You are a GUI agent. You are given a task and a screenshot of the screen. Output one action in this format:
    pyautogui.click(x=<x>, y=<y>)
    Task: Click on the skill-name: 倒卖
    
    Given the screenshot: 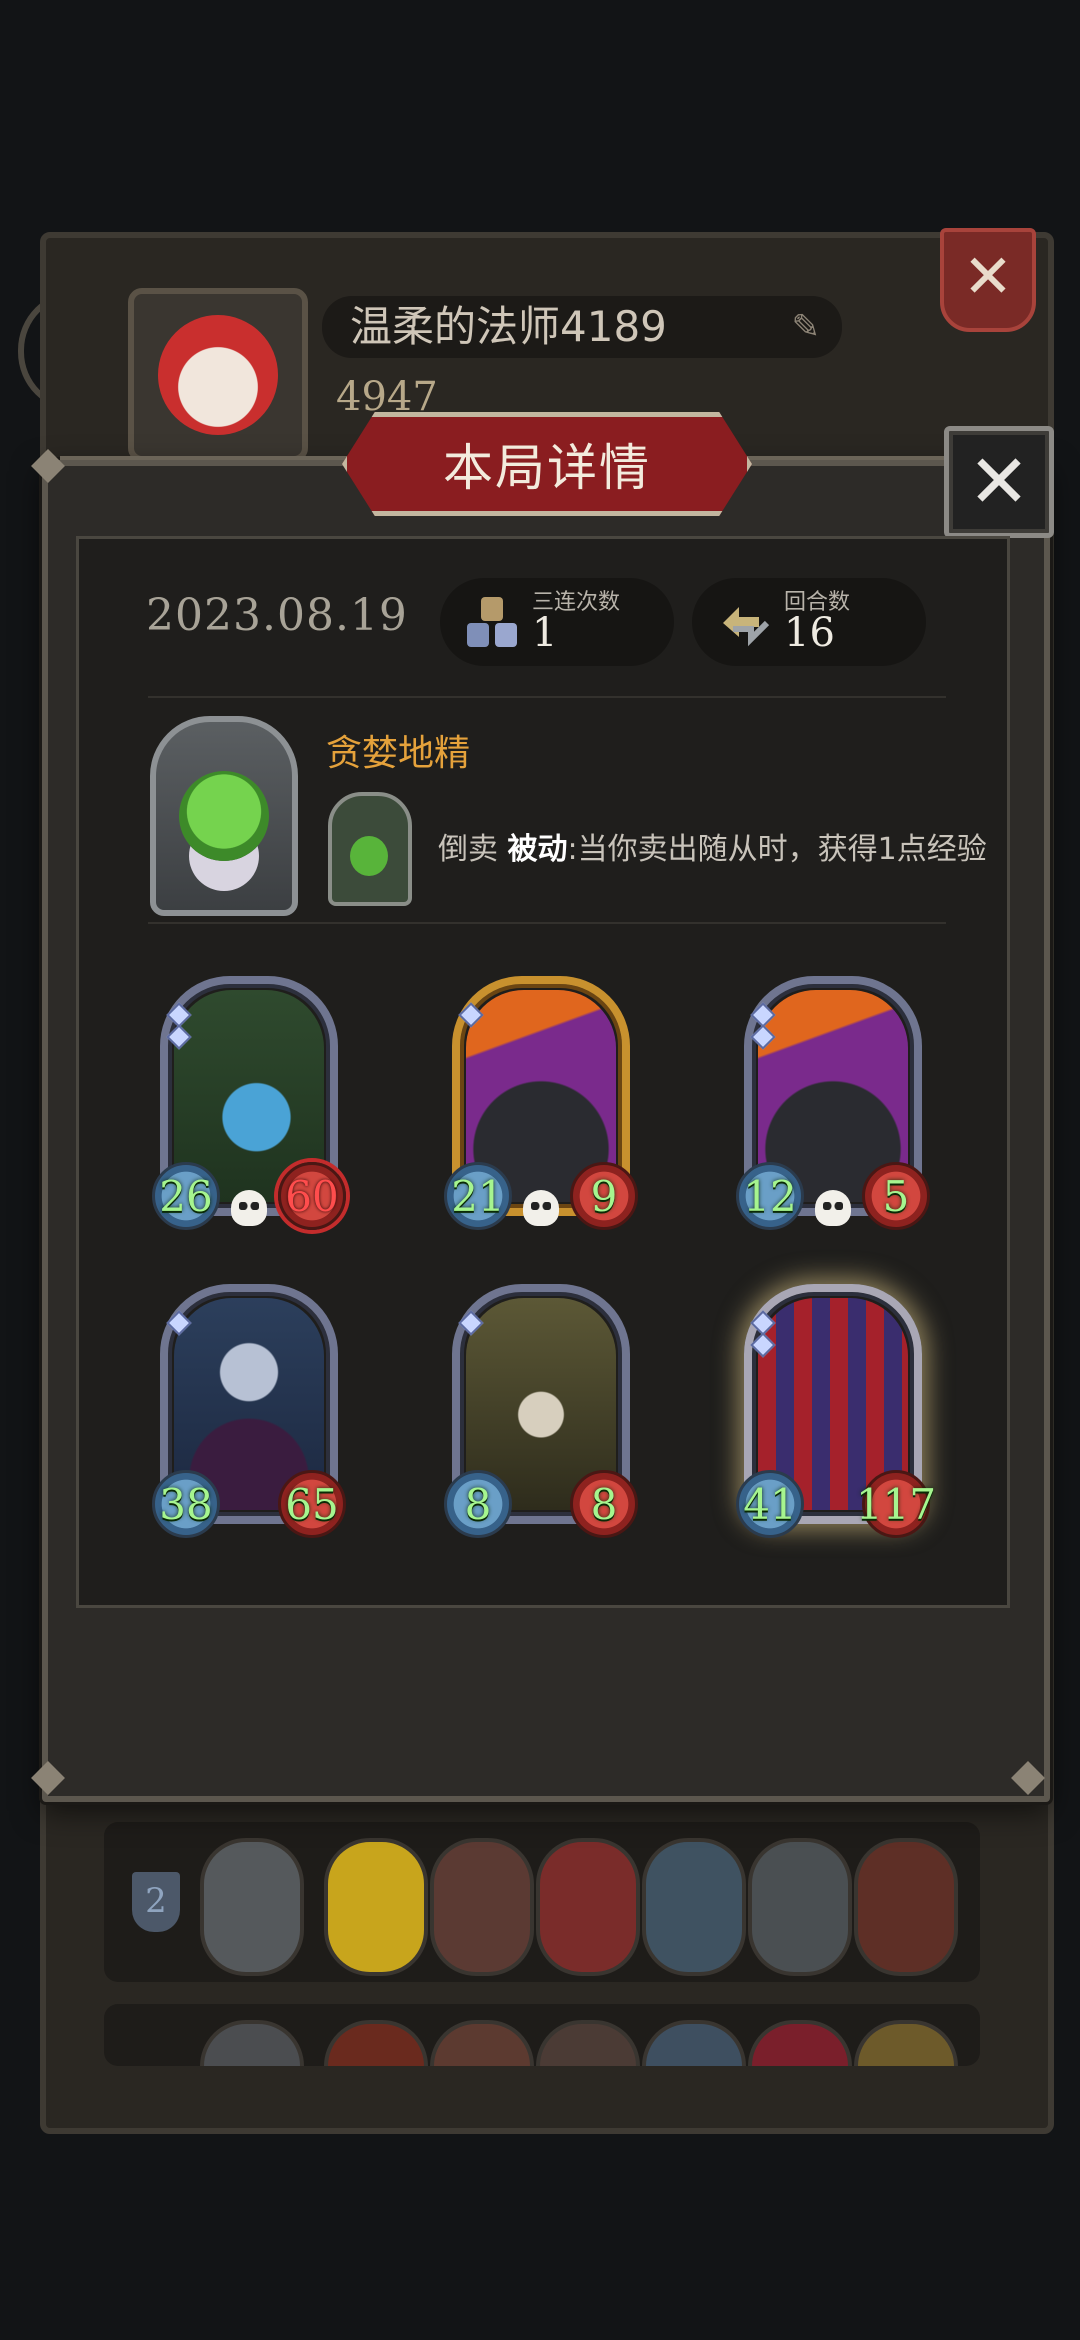 What is the action you would take?
    pyautogui.click(x=468, y=849)
    